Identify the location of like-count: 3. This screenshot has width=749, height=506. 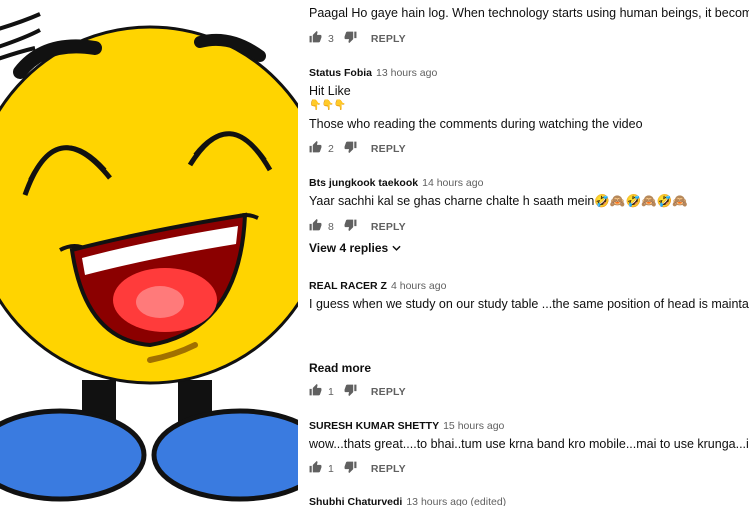
(331, 38).